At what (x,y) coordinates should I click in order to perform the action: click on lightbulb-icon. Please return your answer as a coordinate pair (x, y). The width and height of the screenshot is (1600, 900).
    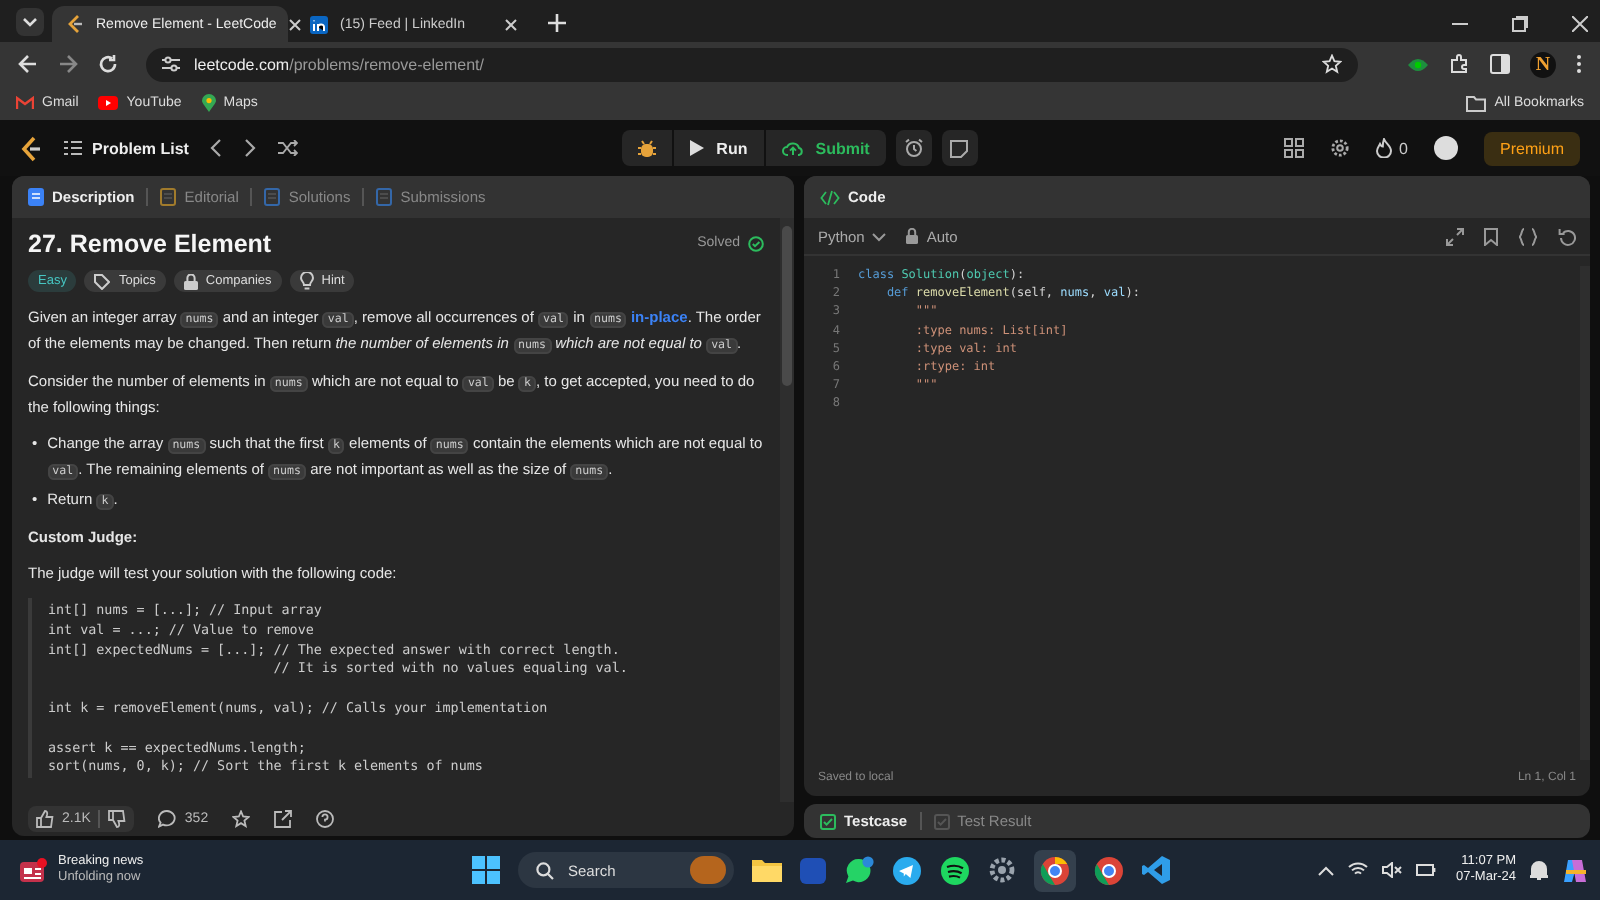
    Looking at the image, I should click on (306, 281).